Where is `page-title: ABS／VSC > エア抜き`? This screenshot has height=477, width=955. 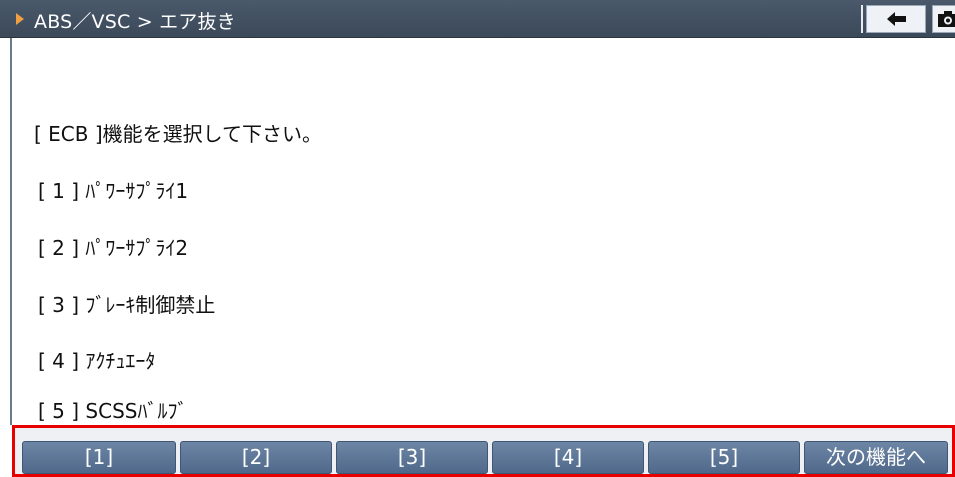 page-title: ABS／VSC > エア抜き is located at coordinates (135, 22).